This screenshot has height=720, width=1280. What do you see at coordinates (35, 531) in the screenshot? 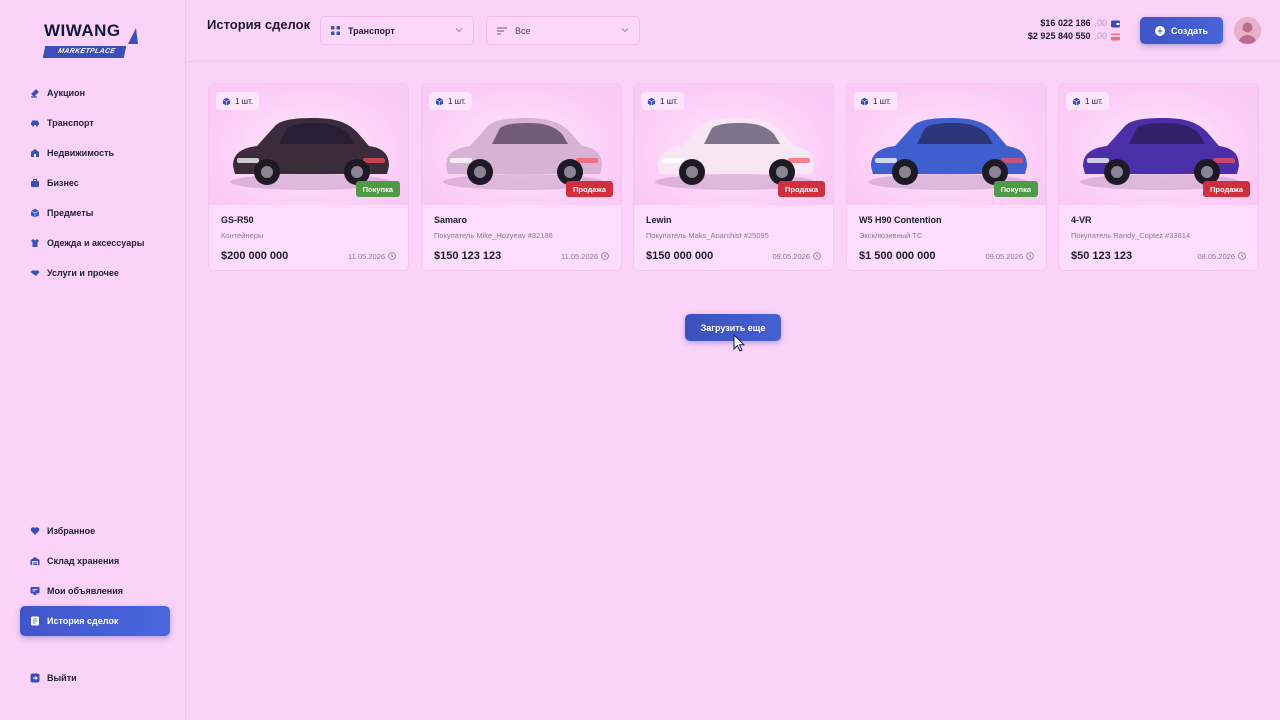
I see `heart-icon` at bounding box center [35, 531].